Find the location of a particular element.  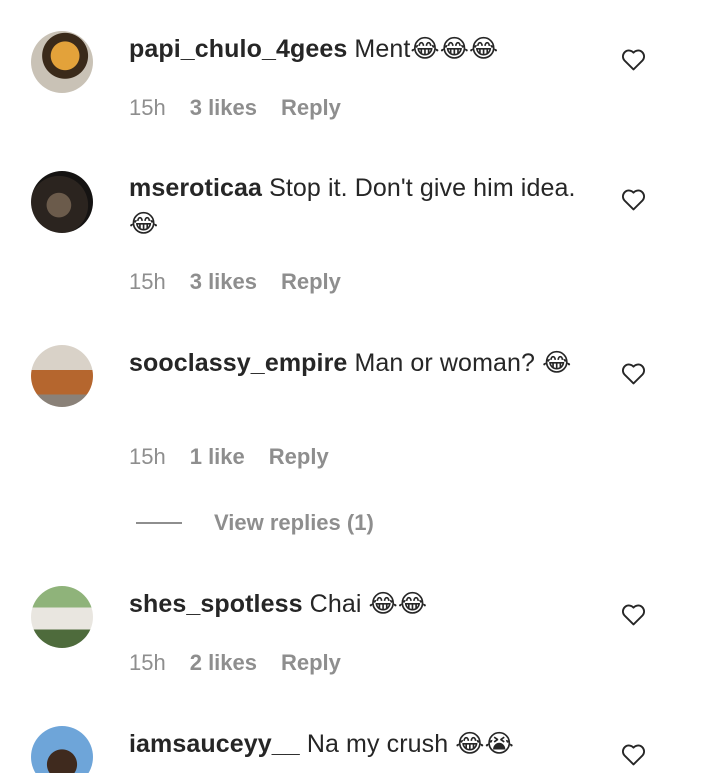

divider is located at coordinates (159, 523).